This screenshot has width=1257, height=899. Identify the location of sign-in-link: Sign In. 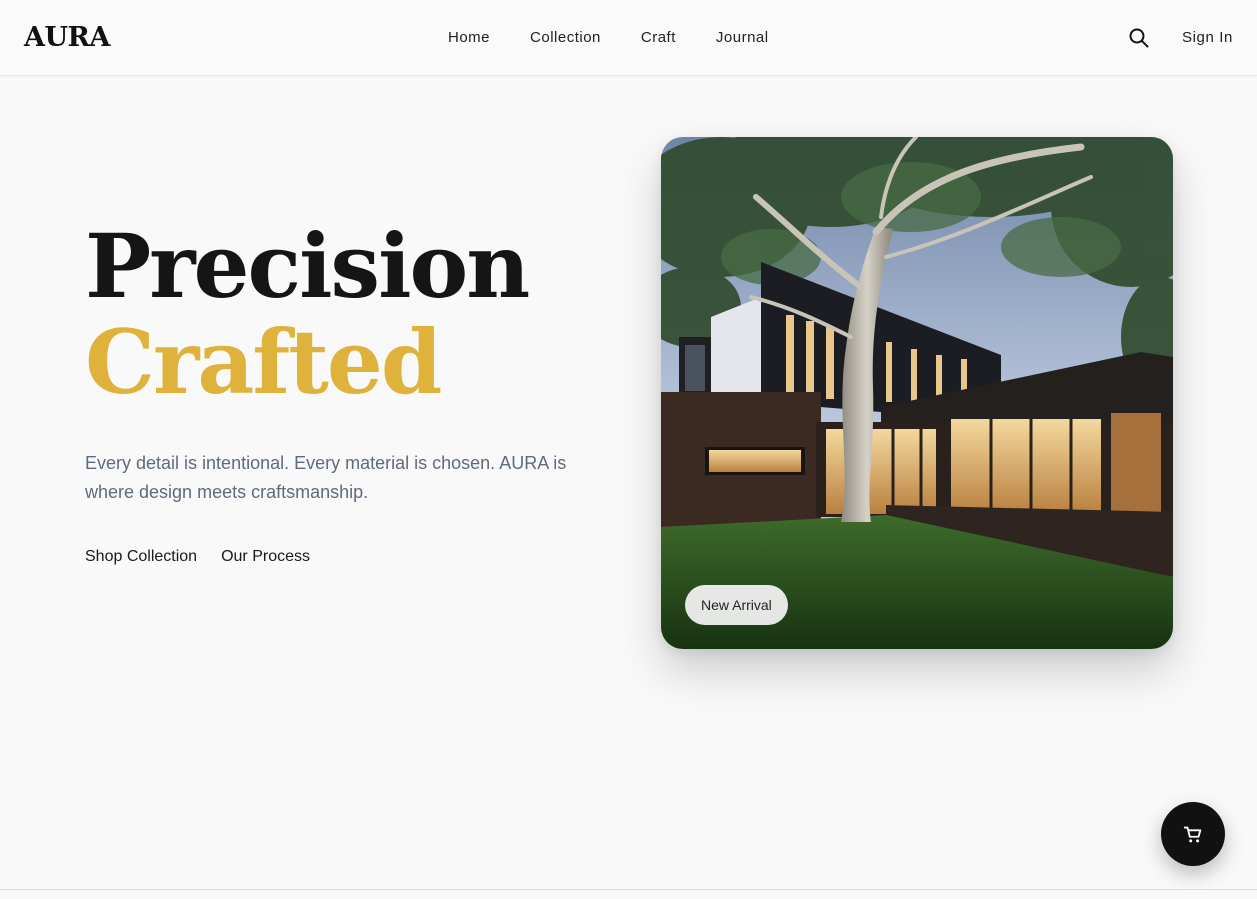
(1207, 37).